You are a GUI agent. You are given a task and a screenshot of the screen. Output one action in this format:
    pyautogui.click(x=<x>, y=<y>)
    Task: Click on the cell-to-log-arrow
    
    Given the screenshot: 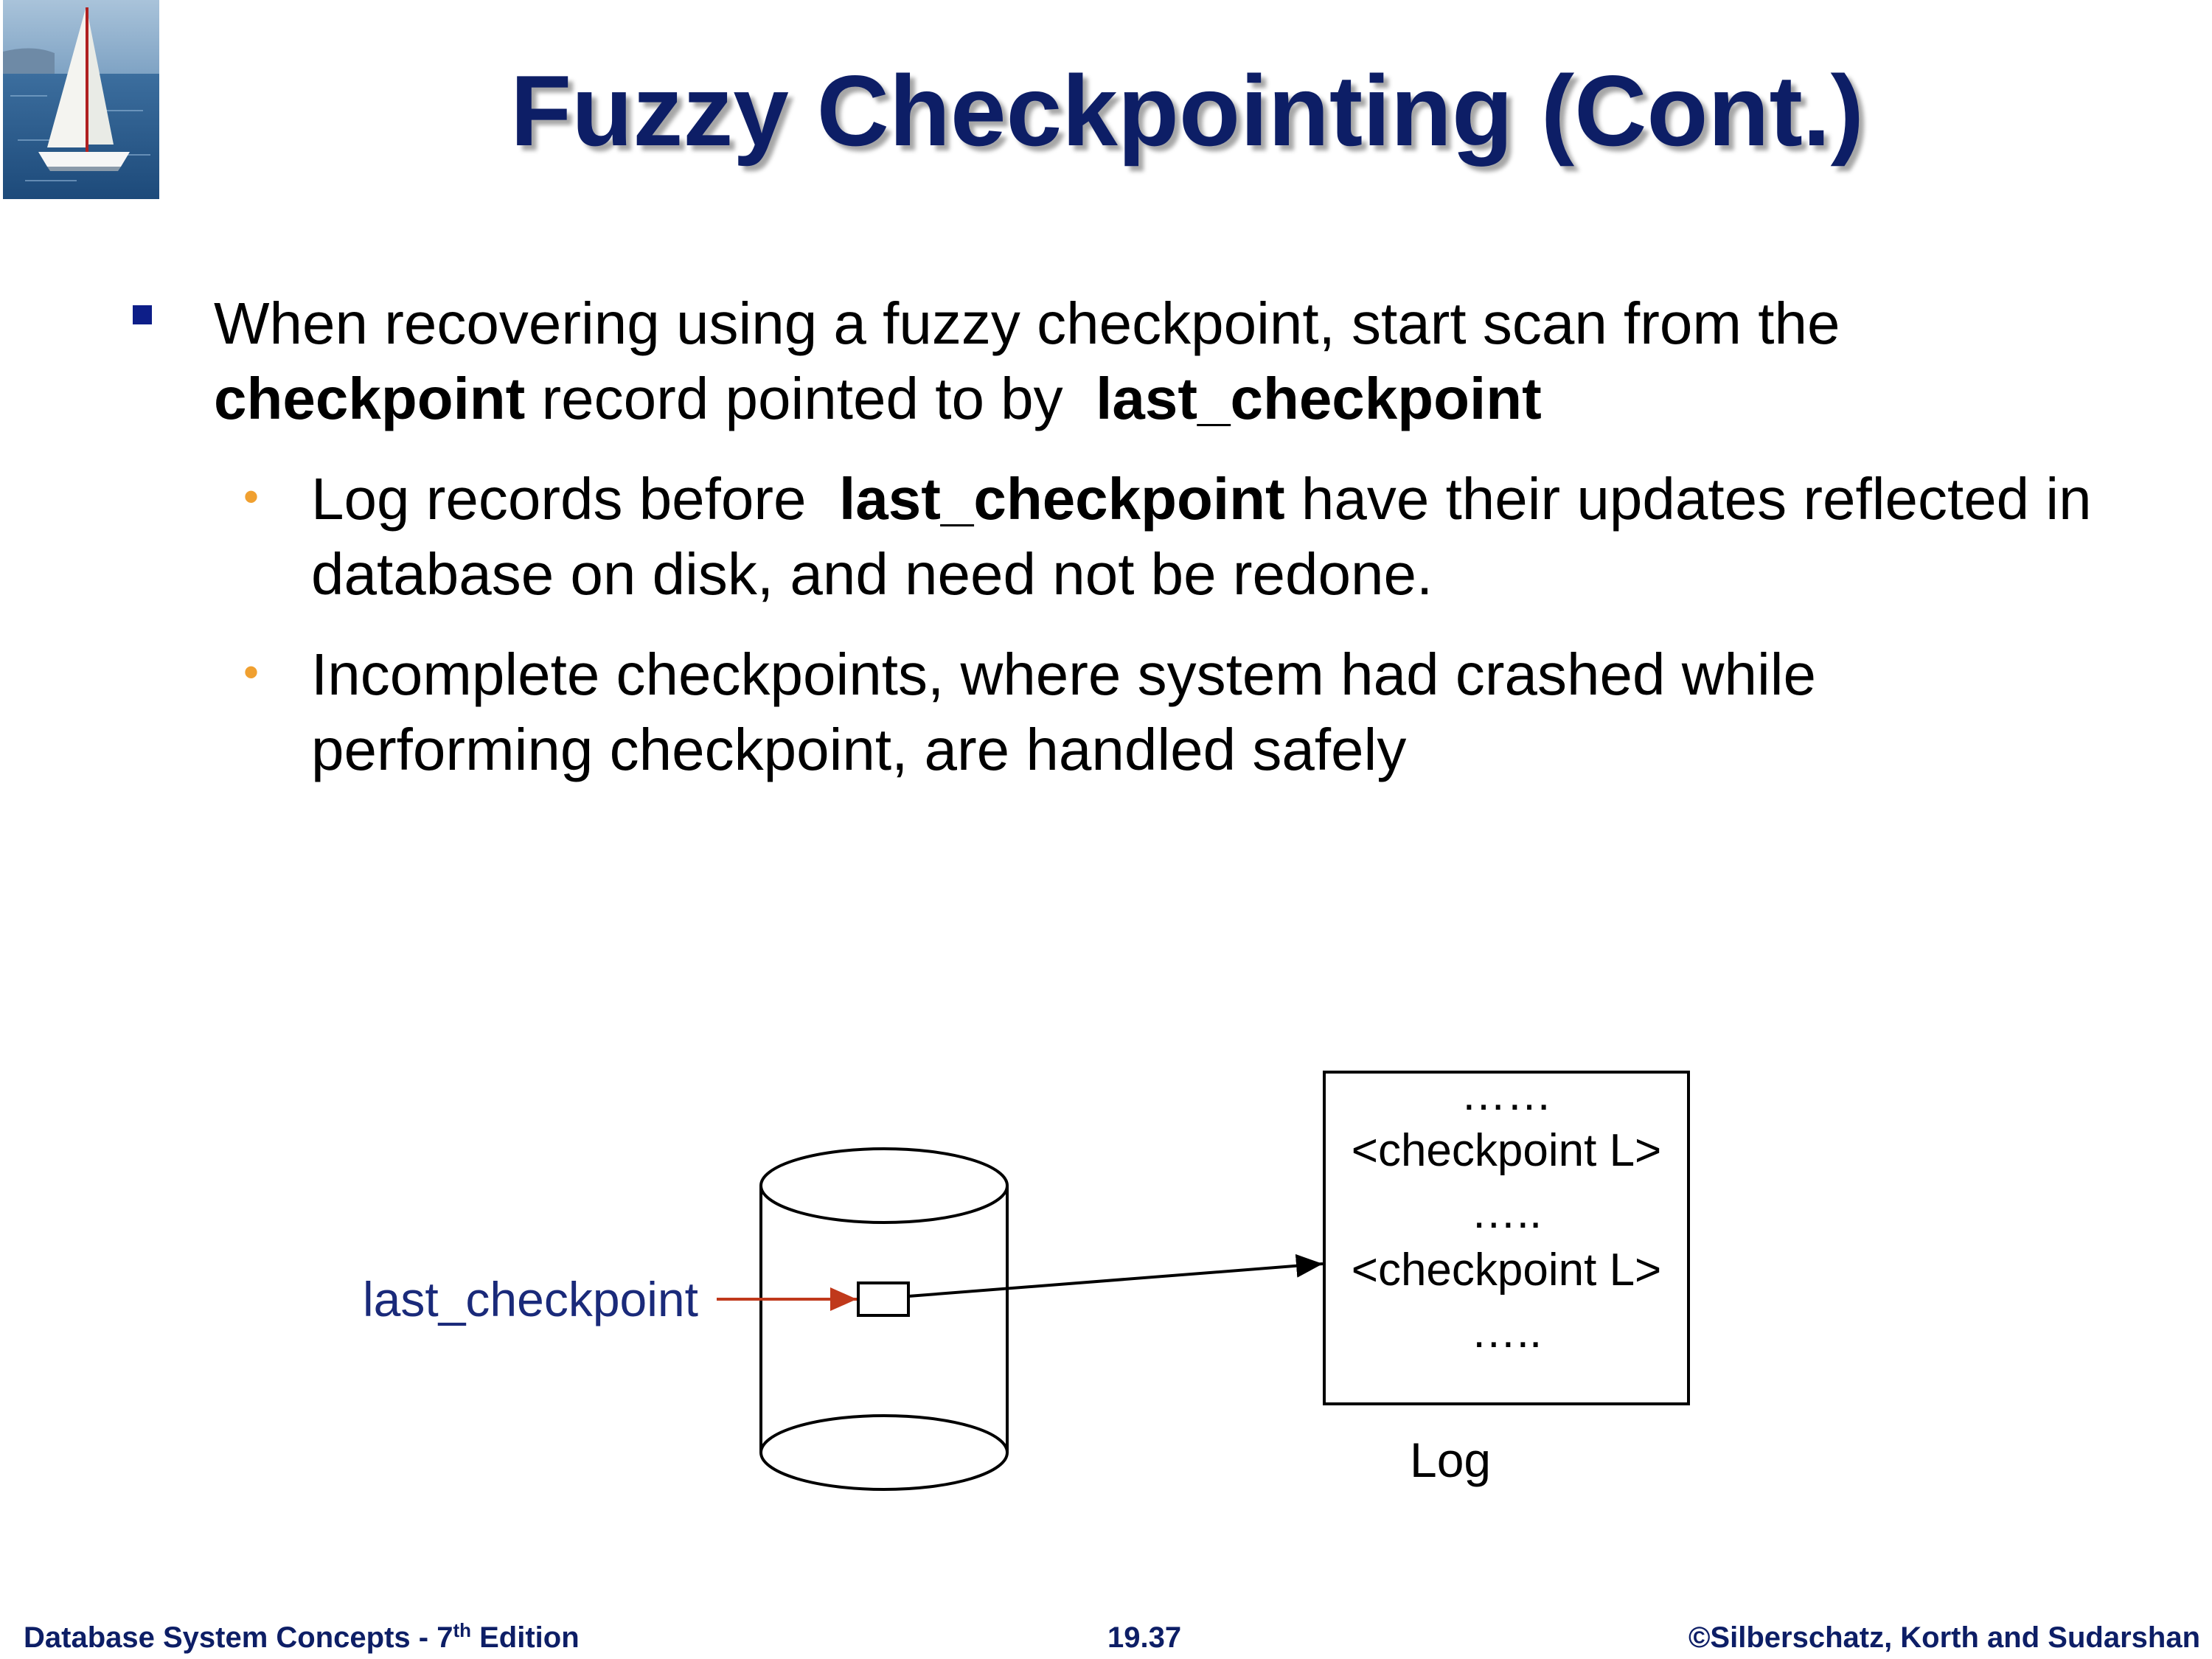 What is the action you would take?
    pyautogui.click(x=1116, y=1275)
    